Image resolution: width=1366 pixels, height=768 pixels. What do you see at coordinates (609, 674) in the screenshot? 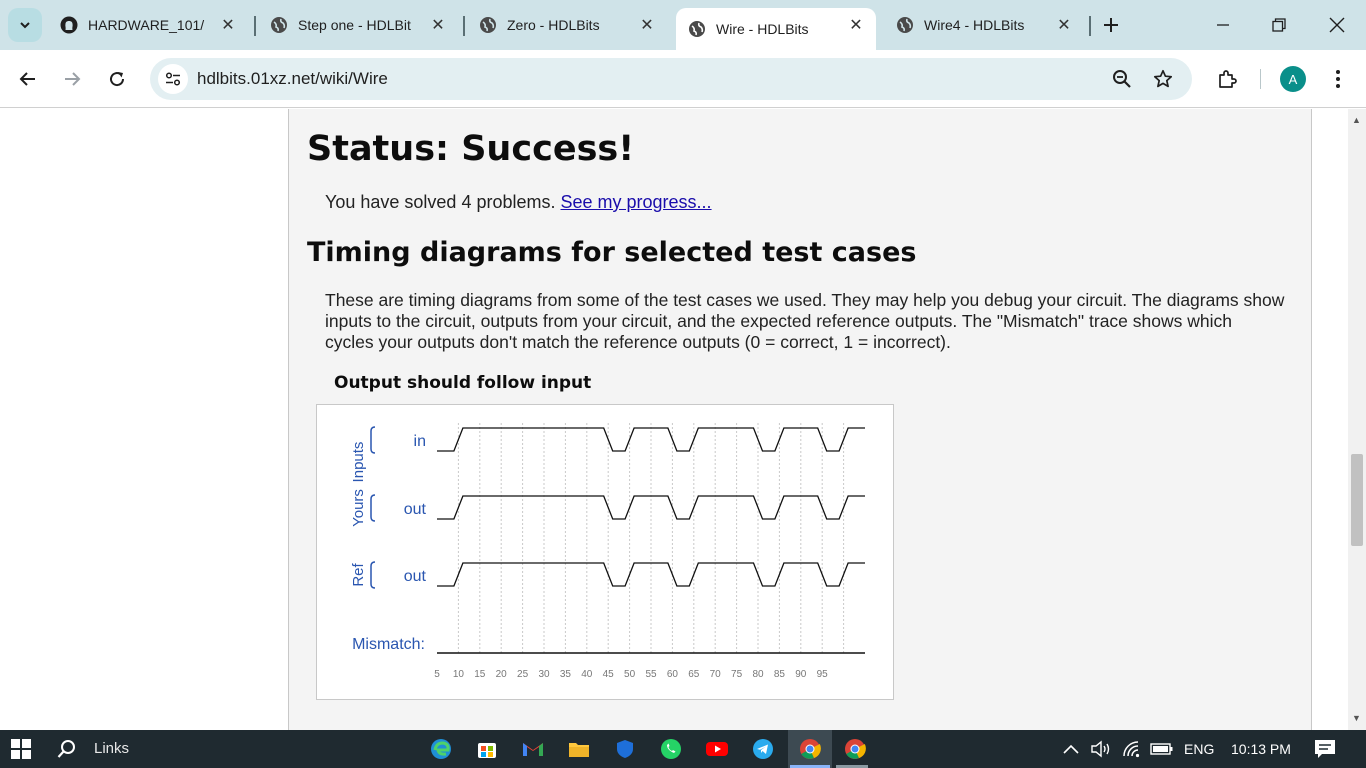
I see `tick-label: 45` at bounding box center [609, 674].